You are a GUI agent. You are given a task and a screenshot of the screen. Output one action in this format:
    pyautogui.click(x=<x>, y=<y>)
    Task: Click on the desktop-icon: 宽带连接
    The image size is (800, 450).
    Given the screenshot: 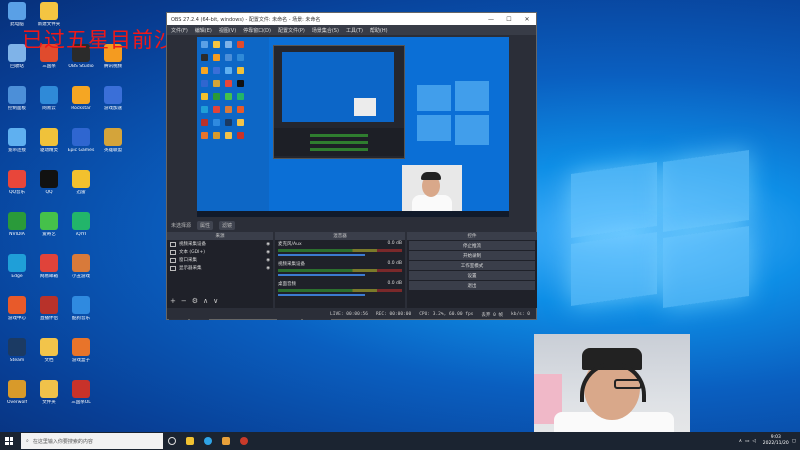 What is the action you would take?
    pyautogui.click(x=17, y=146)
    